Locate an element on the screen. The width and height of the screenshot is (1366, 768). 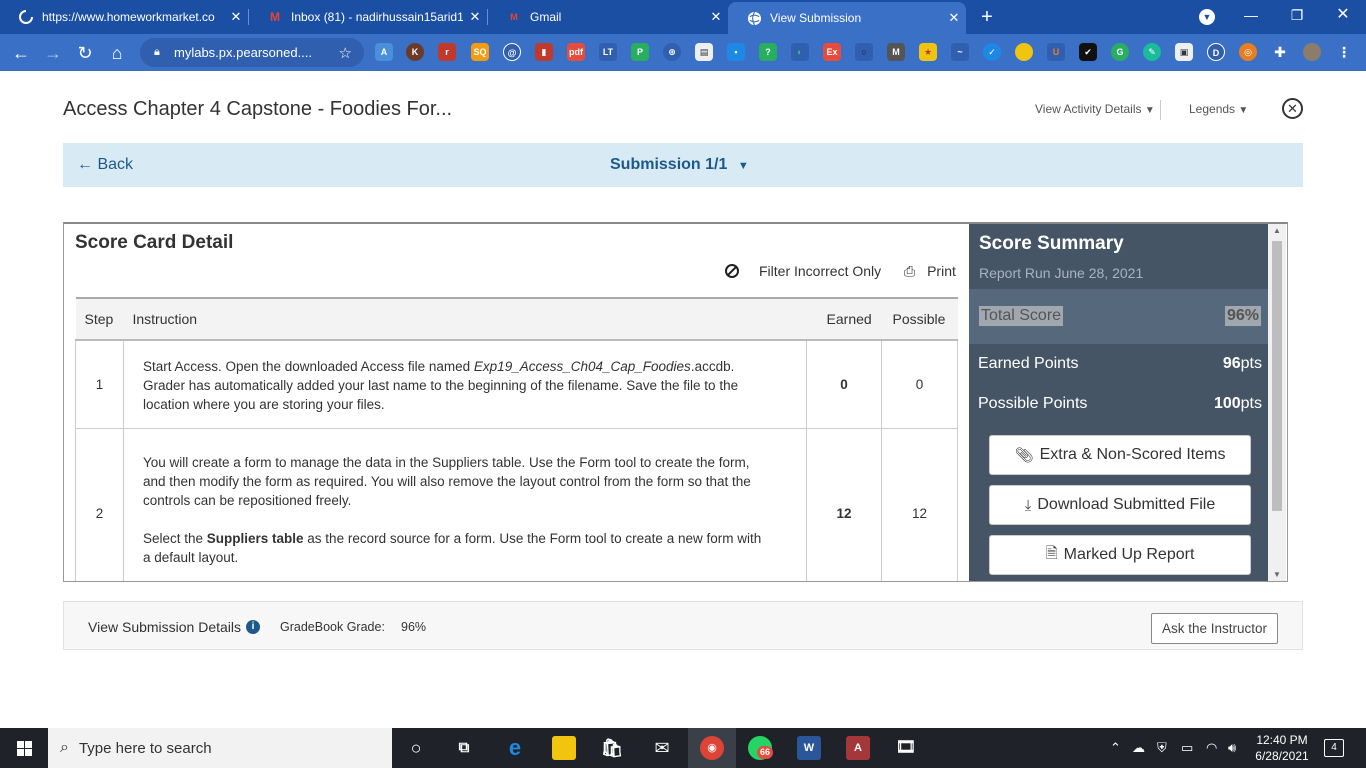
store-icon: 🛍︎ is located at coordinates (612, 748).